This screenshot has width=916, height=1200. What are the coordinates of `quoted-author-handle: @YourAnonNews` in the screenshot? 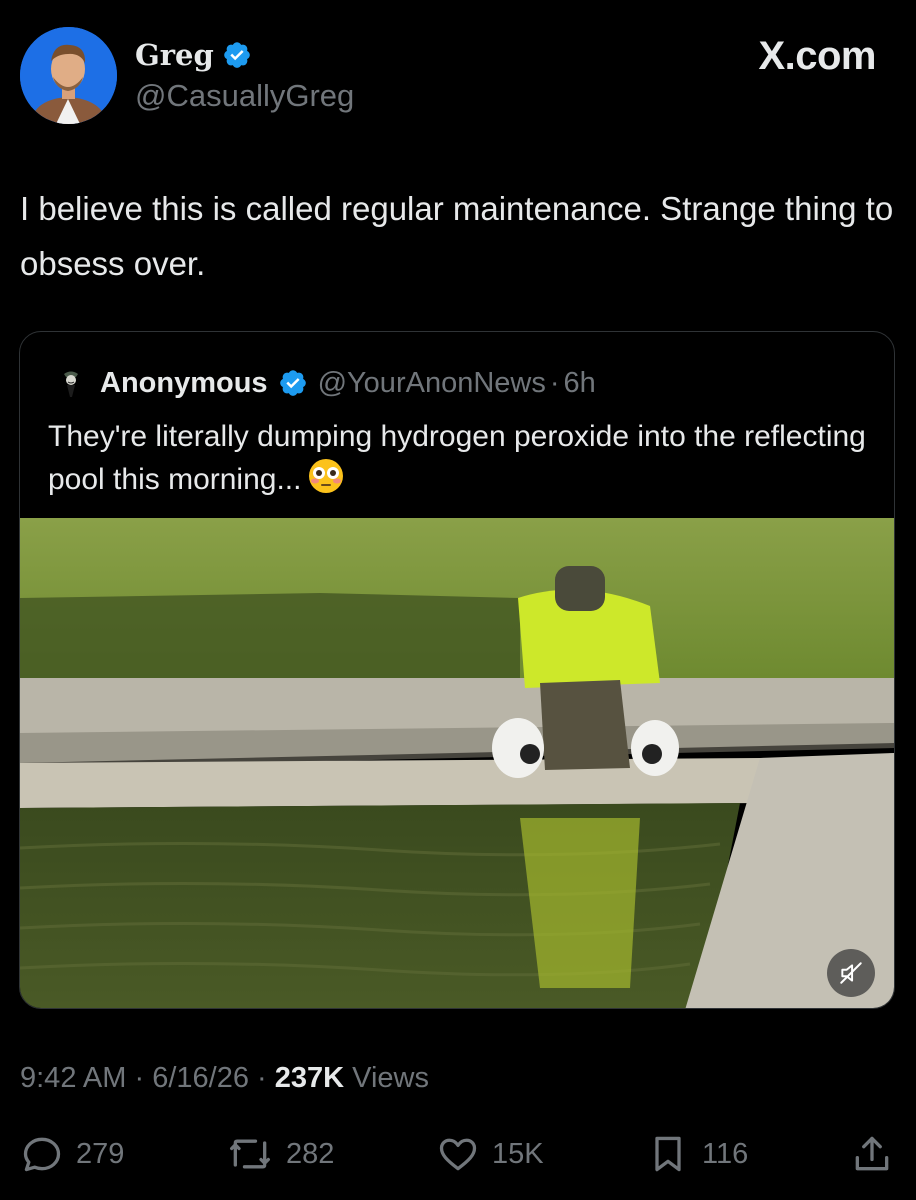 It's located at (432, 383).